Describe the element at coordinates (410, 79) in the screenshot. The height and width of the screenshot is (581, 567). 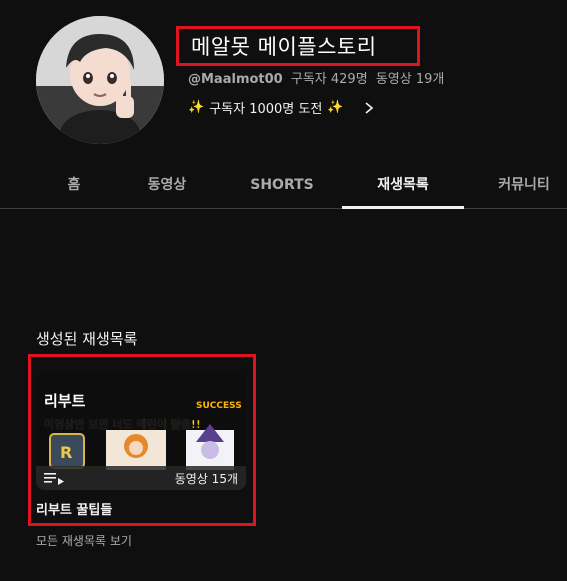
I see `video-count: 동영상 19개` at that location.